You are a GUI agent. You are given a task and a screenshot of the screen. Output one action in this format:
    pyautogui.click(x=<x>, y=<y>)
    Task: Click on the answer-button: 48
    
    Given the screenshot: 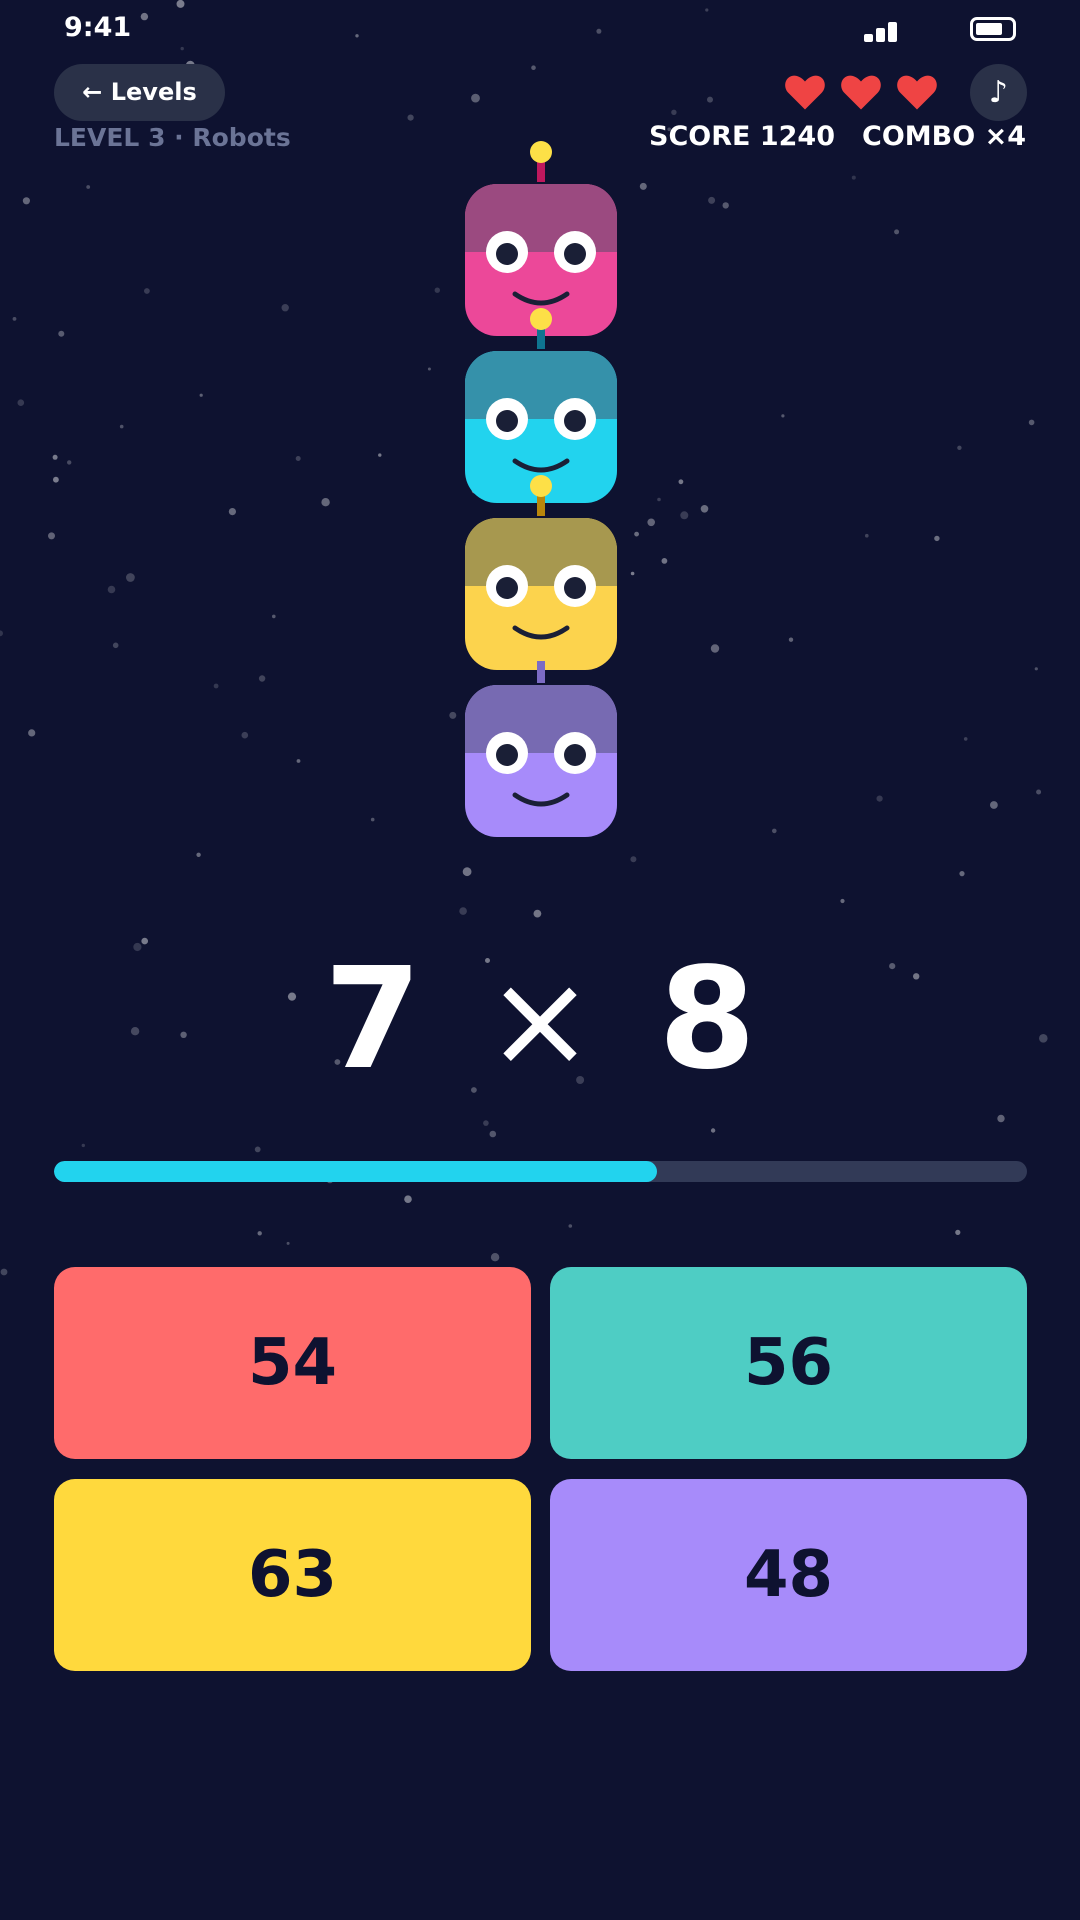 What is the action you would take?
    pyautogui.click(x=788, y=1575)
    